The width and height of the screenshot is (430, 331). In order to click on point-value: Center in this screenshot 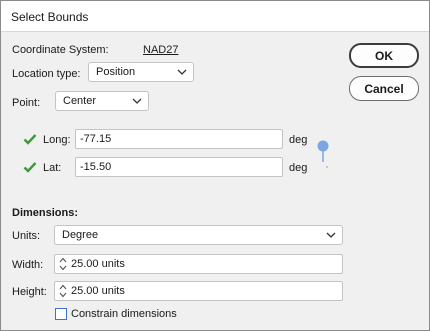, I will do `click(80, 101)`.